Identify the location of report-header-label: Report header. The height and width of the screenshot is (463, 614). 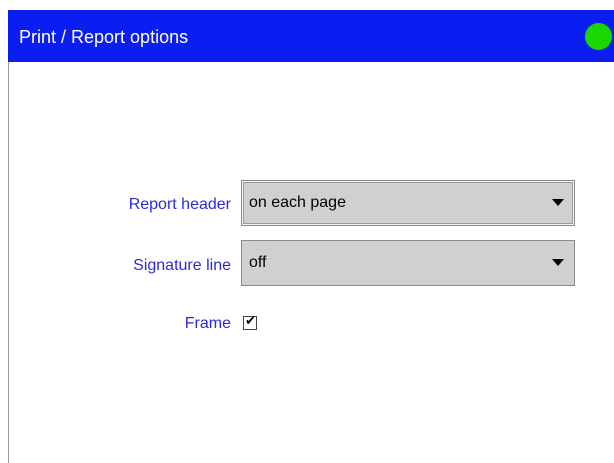
(179, 204).